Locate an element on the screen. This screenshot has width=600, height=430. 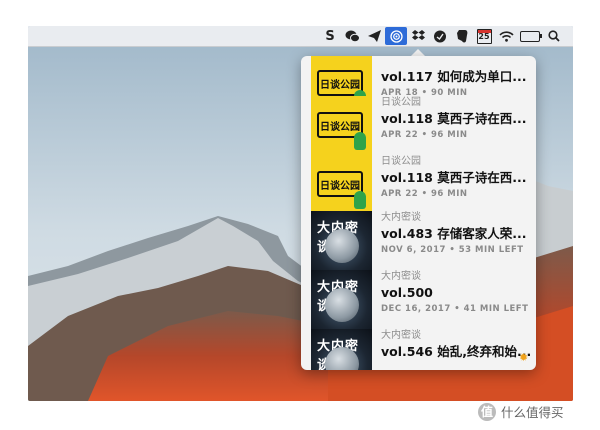
episode-meta: DEC 16, 2017 • 41 MIN LEFT is located at coordinates (455, 309).